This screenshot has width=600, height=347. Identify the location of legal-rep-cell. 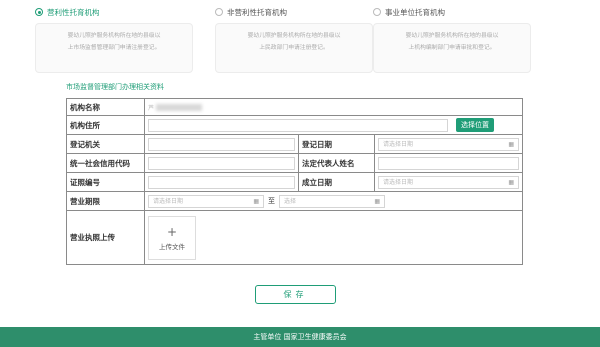
(448, 163).